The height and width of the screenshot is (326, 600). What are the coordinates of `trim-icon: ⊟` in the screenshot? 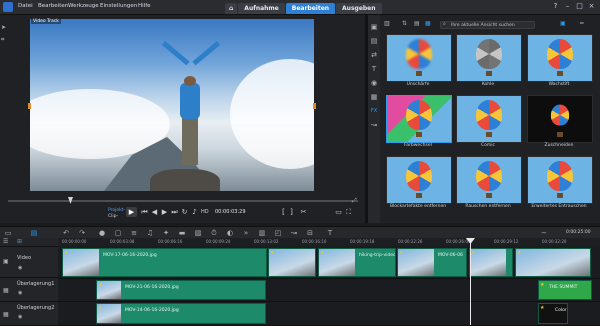 It's located at (310, 233).